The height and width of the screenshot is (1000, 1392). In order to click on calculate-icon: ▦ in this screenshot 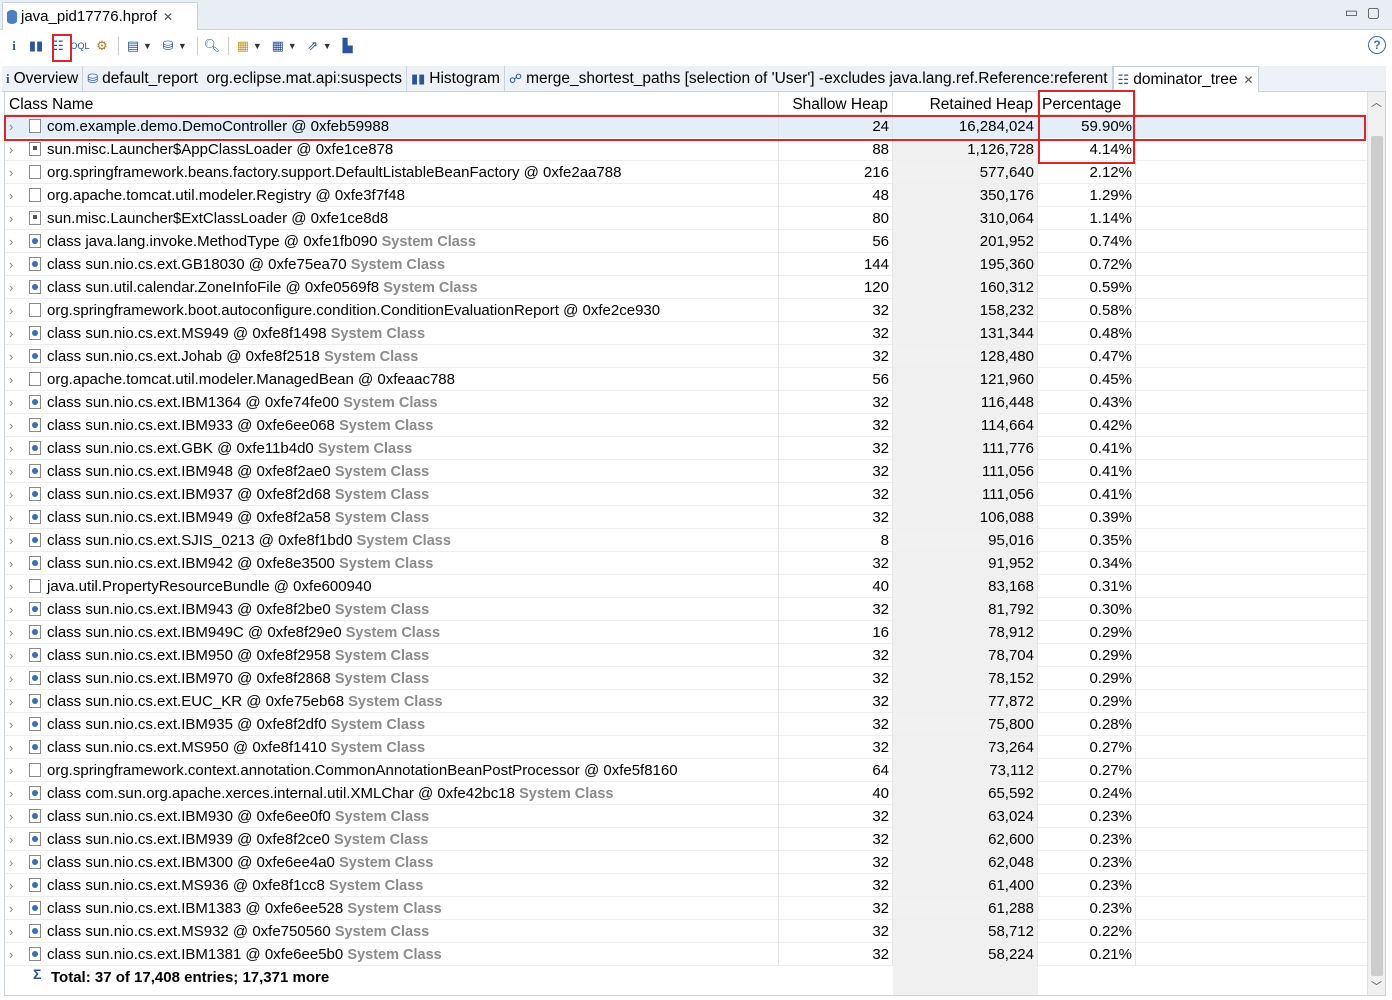, I will do `click(278, 46)`.